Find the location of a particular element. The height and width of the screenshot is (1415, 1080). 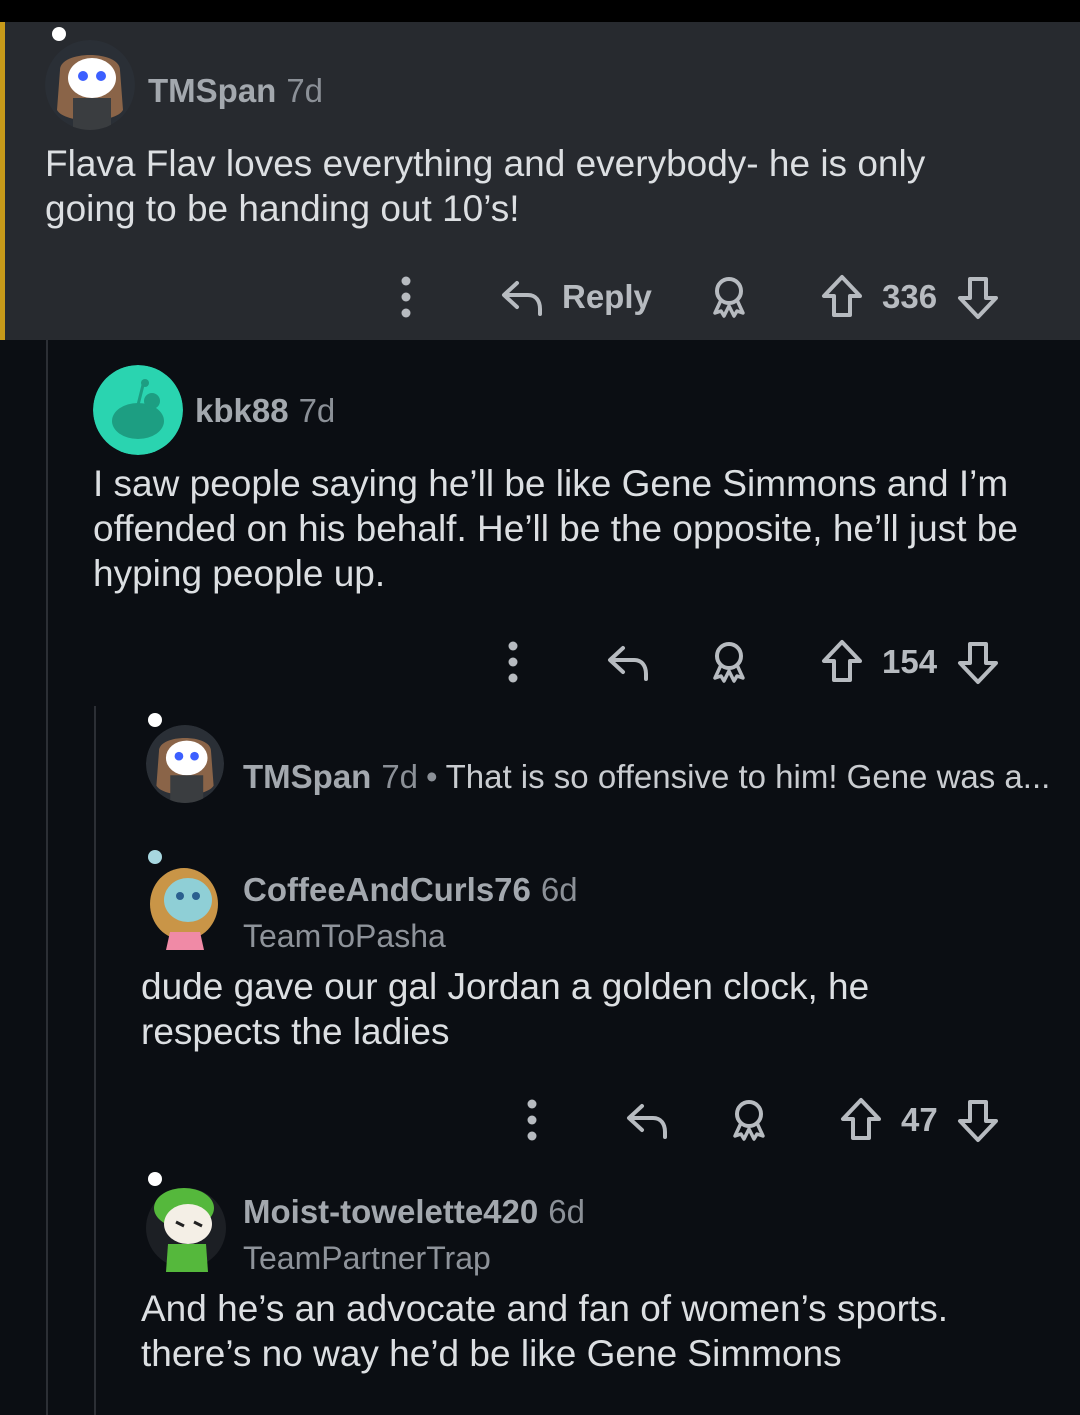

comment-header: Moist-towelette420 6d is located at coordinates (414, 1212).